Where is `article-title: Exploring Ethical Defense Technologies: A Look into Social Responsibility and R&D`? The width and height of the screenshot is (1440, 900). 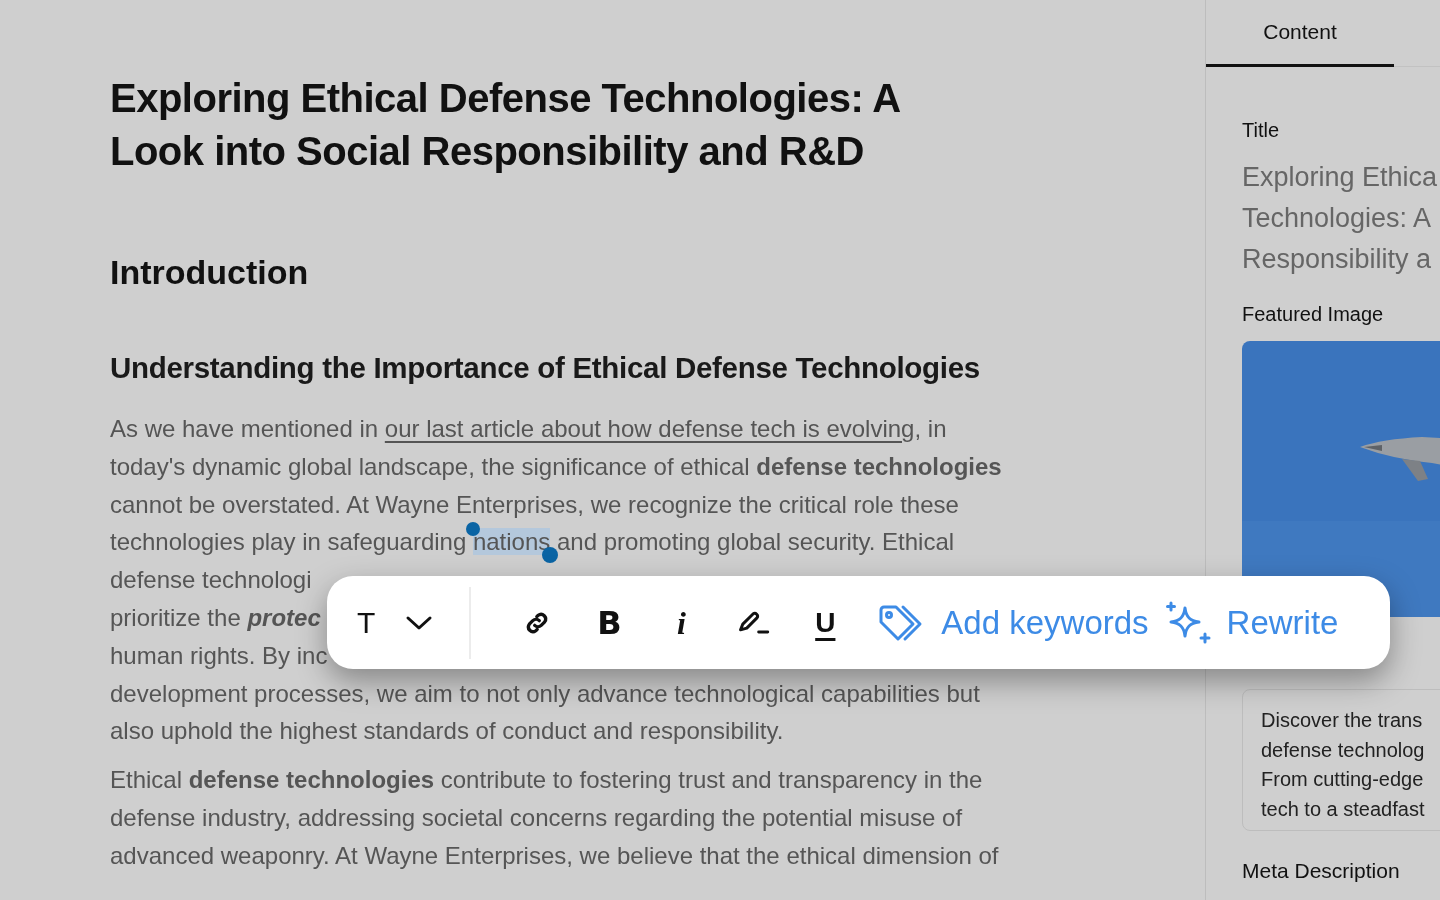
article-title: Exploring Ethical Defense Technologies: A Look into Social Responsibility and R&D is located at coordinates (505, 125).